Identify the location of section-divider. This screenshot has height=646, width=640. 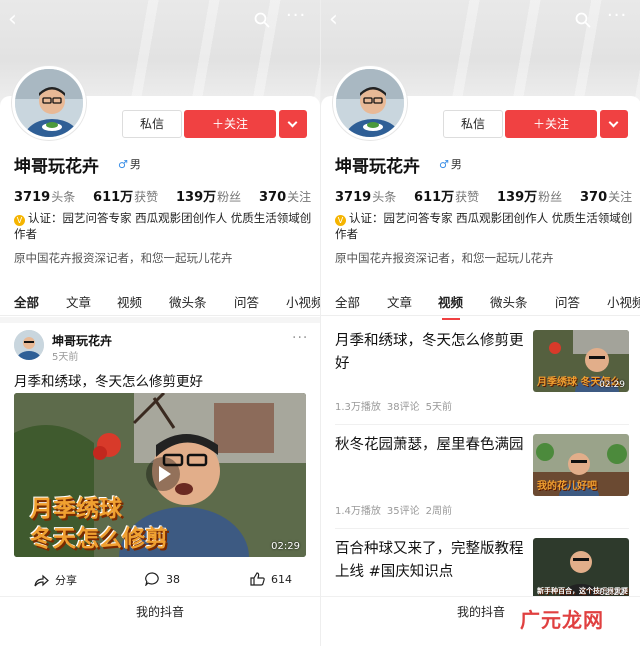
(160, 320).